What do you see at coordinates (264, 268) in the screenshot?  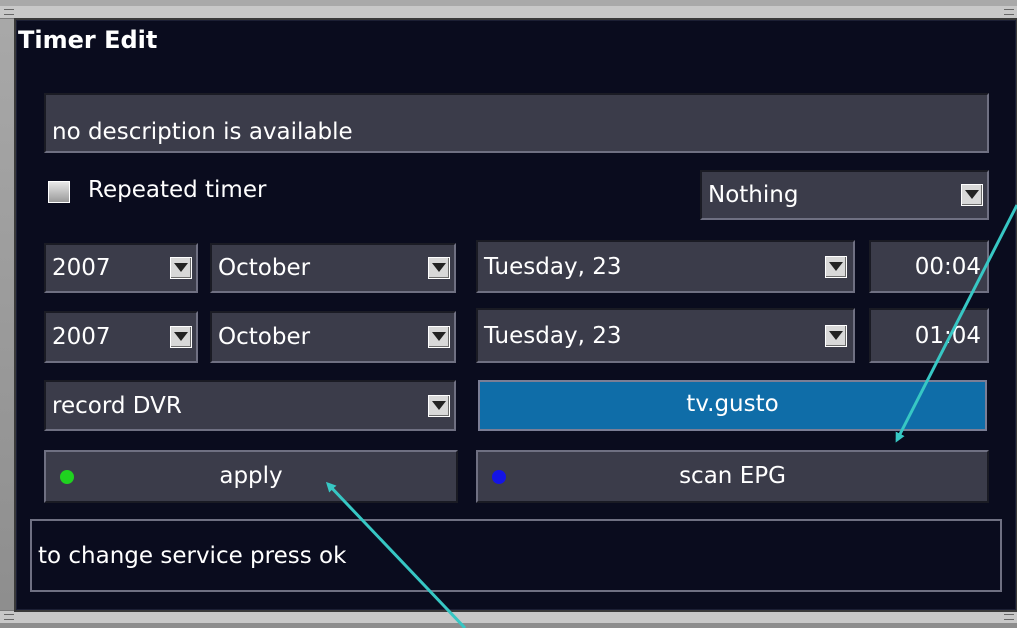 I see `begin-month-value: October` at bounding box center [264, 268].